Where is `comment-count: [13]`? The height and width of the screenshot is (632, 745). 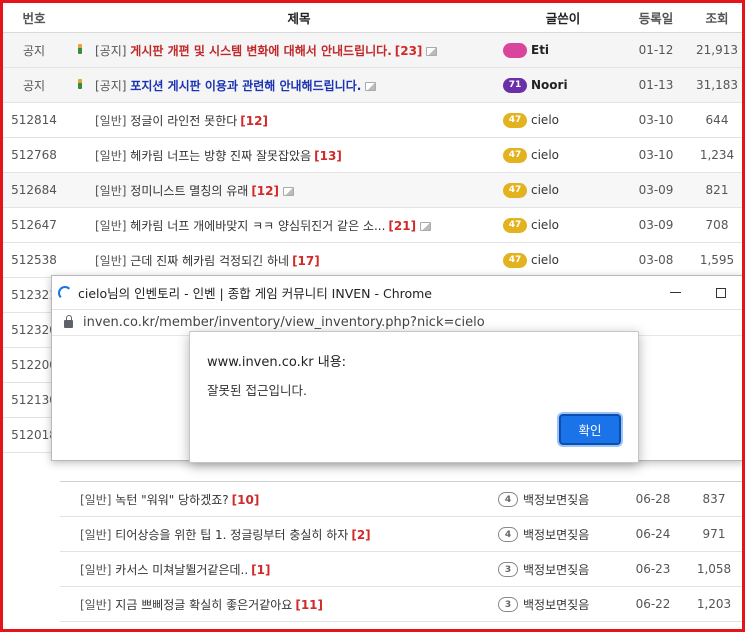 comment-count: [13] is located at coordinates (328, 156).